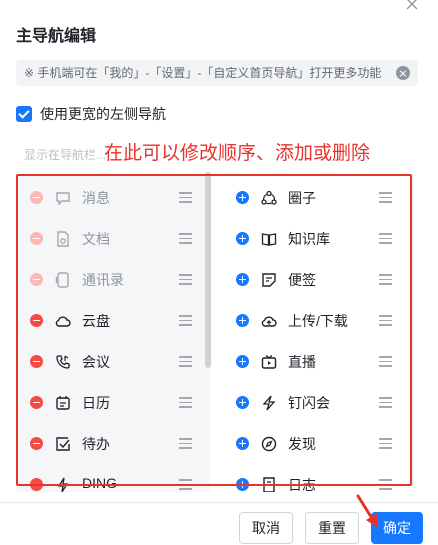  I want to click on cancel-button: 取消, so click(266, 528).